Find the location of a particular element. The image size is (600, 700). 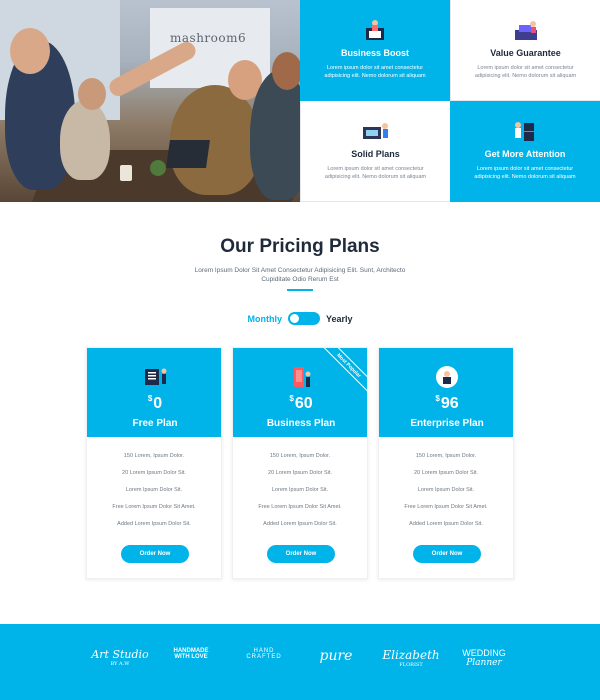

person-at-laptop-icon is located at coordinates (375, 30).